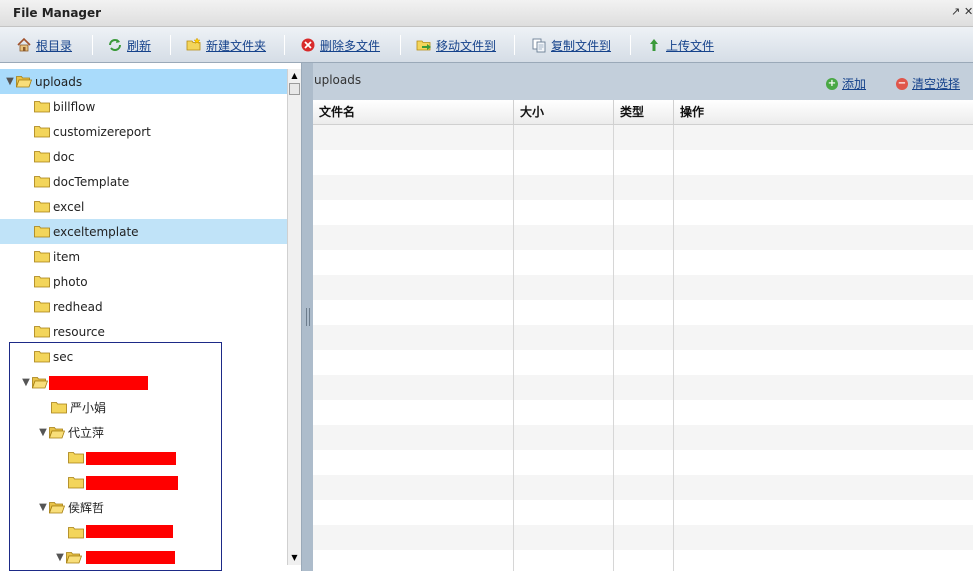 This screenshot has height=571, width=973. Describe the element at coordinates (564, 112) in the screenshot. I see `column-header-size: 大小` at that location.